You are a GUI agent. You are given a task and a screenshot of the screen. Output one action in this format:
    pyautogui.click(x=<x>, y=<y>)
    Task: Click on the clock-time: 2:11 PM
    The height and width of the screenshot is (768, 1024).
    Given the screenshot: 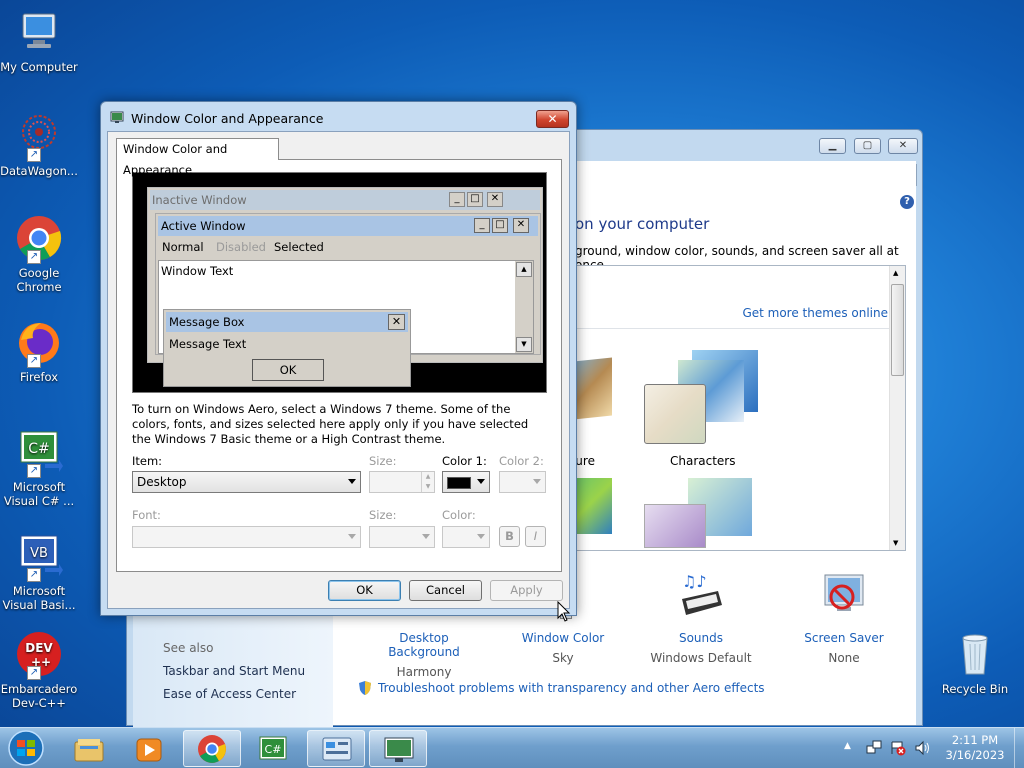 What is the action you would take?
    pyautogui.click(x=975, y=740)
    